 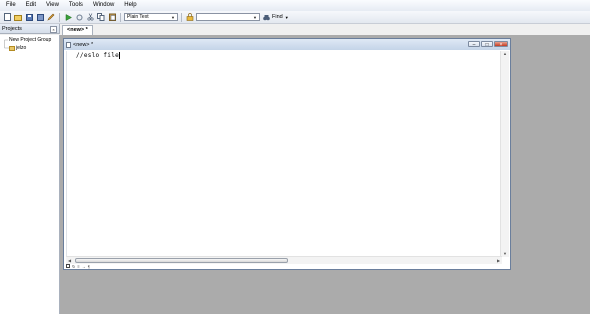 What do you see at coordinates (52, 5) in the screenshot?
I see `menu-view: View` at bounding box center [52, 5].